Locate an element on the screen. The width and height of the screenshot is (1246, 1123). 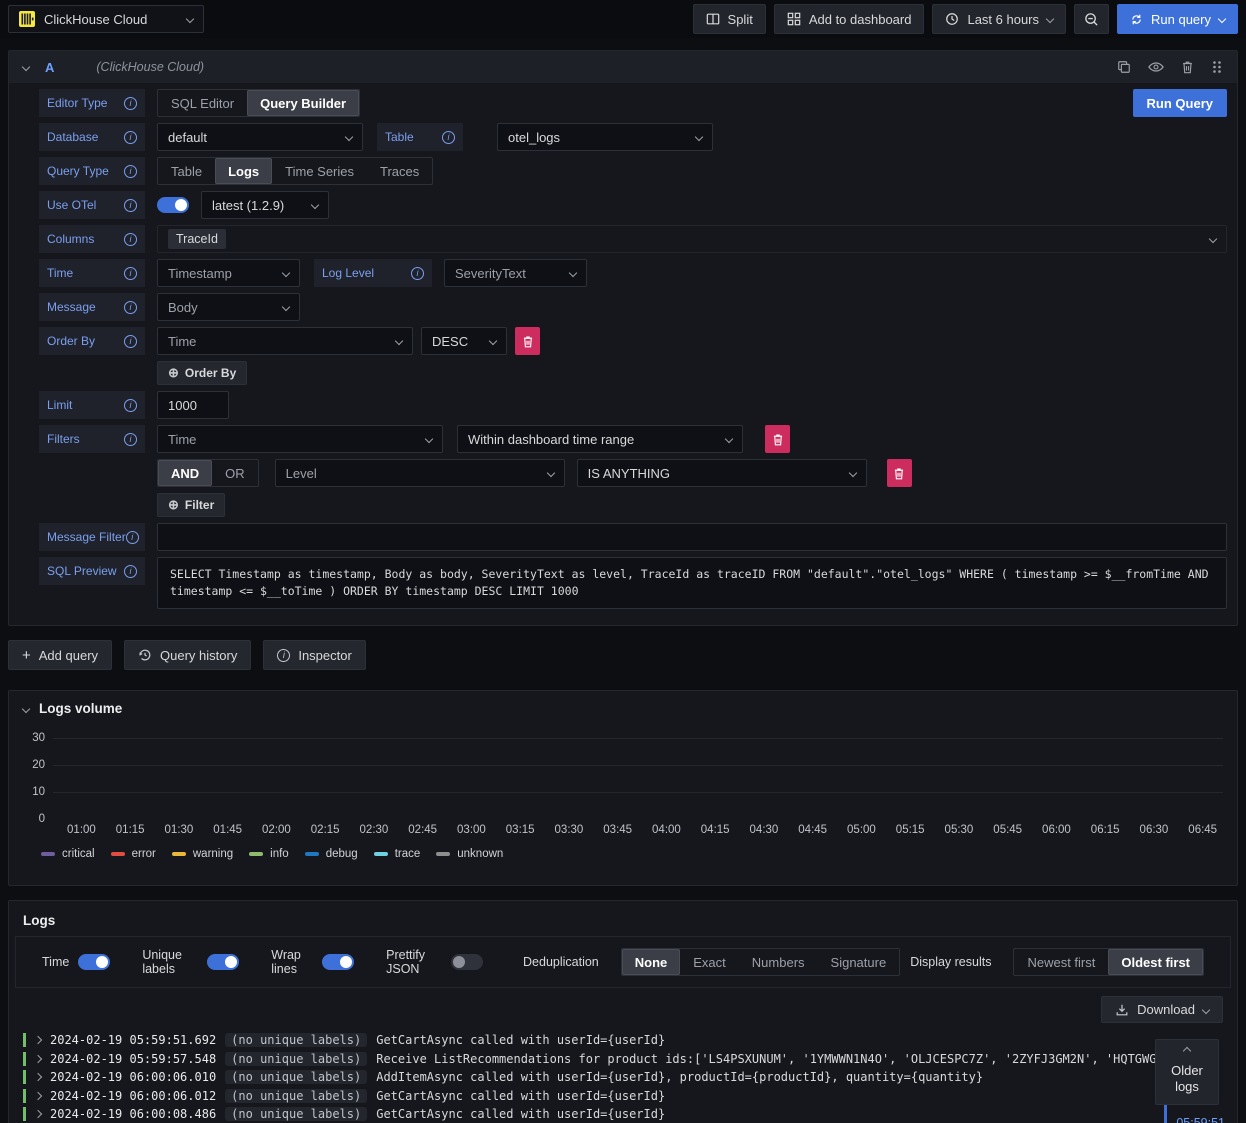
order-by-field-select: Time is located at coordinates (285, 341).